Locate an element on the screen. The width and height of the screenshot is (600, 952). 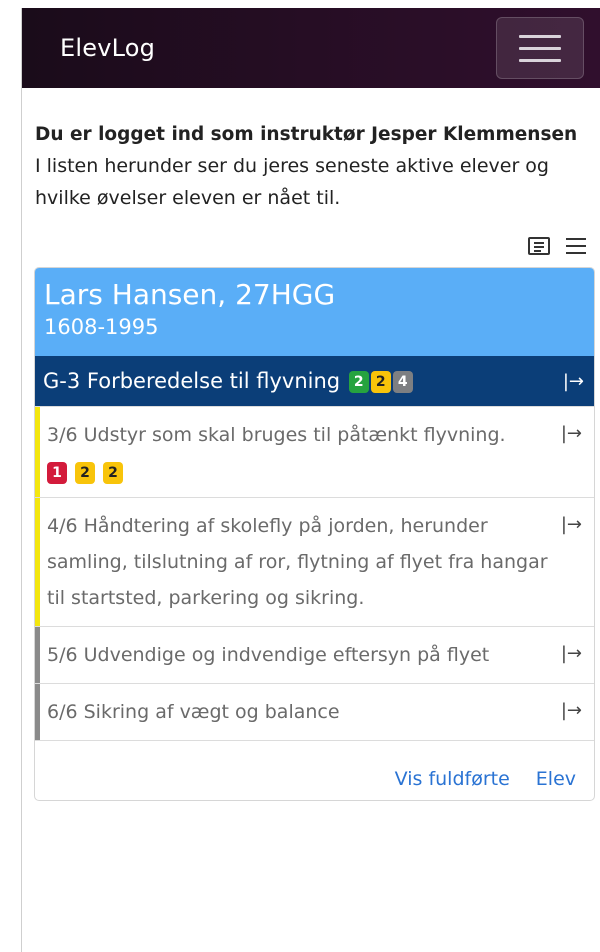
app-brand: ElevLog is located at coordinates (107, 48).